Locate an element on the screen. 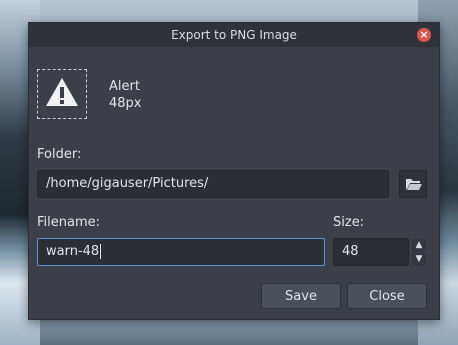 The image size is (458, 345). browse-folder-button is located at coordinates (413, 184).